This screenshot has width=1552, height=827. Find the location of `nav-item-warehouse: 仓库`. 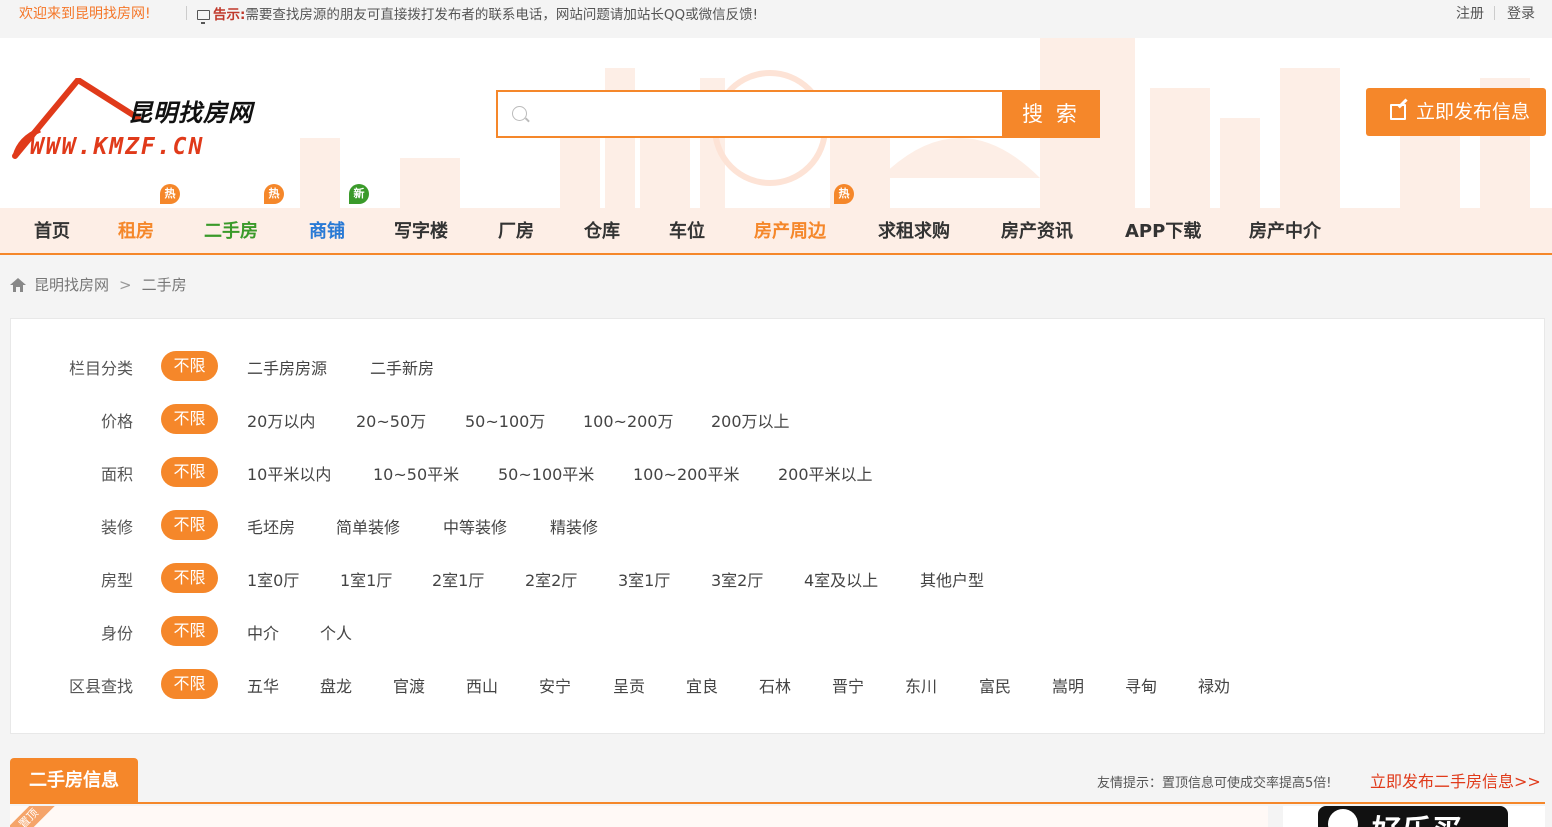

nav-item-warehouse: 仓库 is located at coordinates (602, 230).